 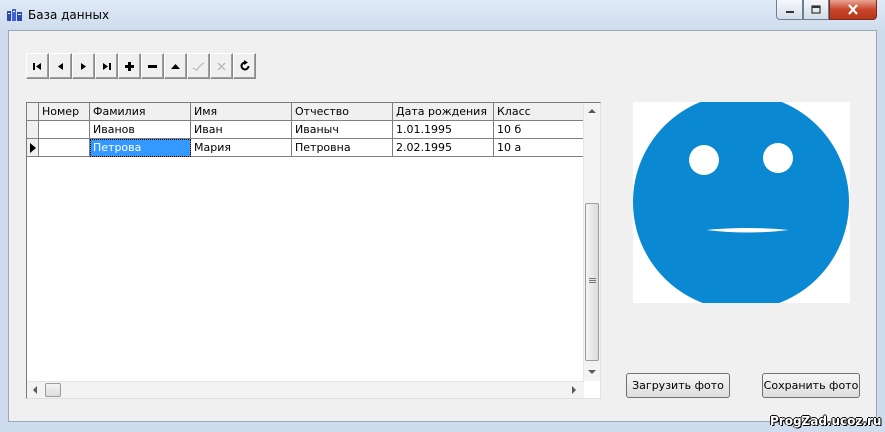 I want to click on prior-record-button, so click(x=60, y=66).